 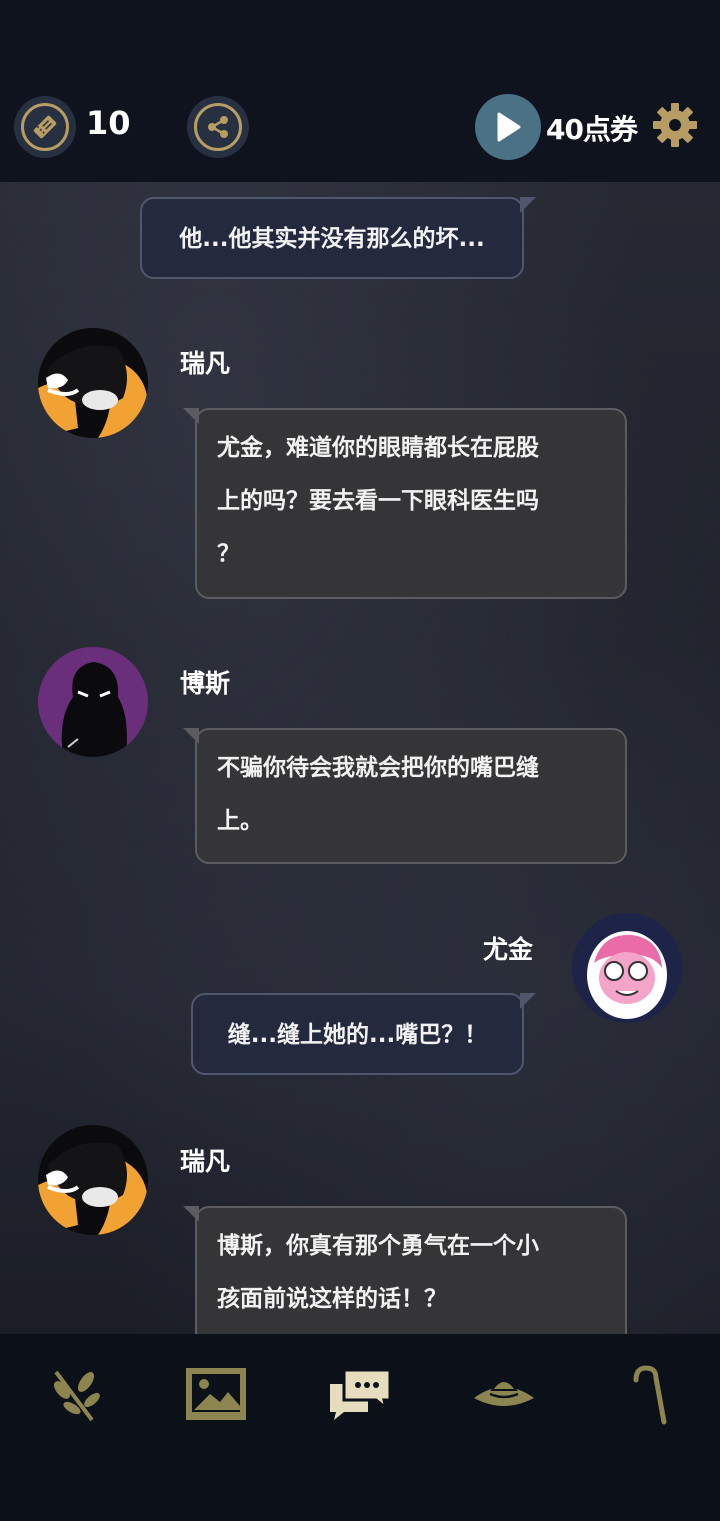 I want to click on cane-icon, so click(x=648, y=1394).